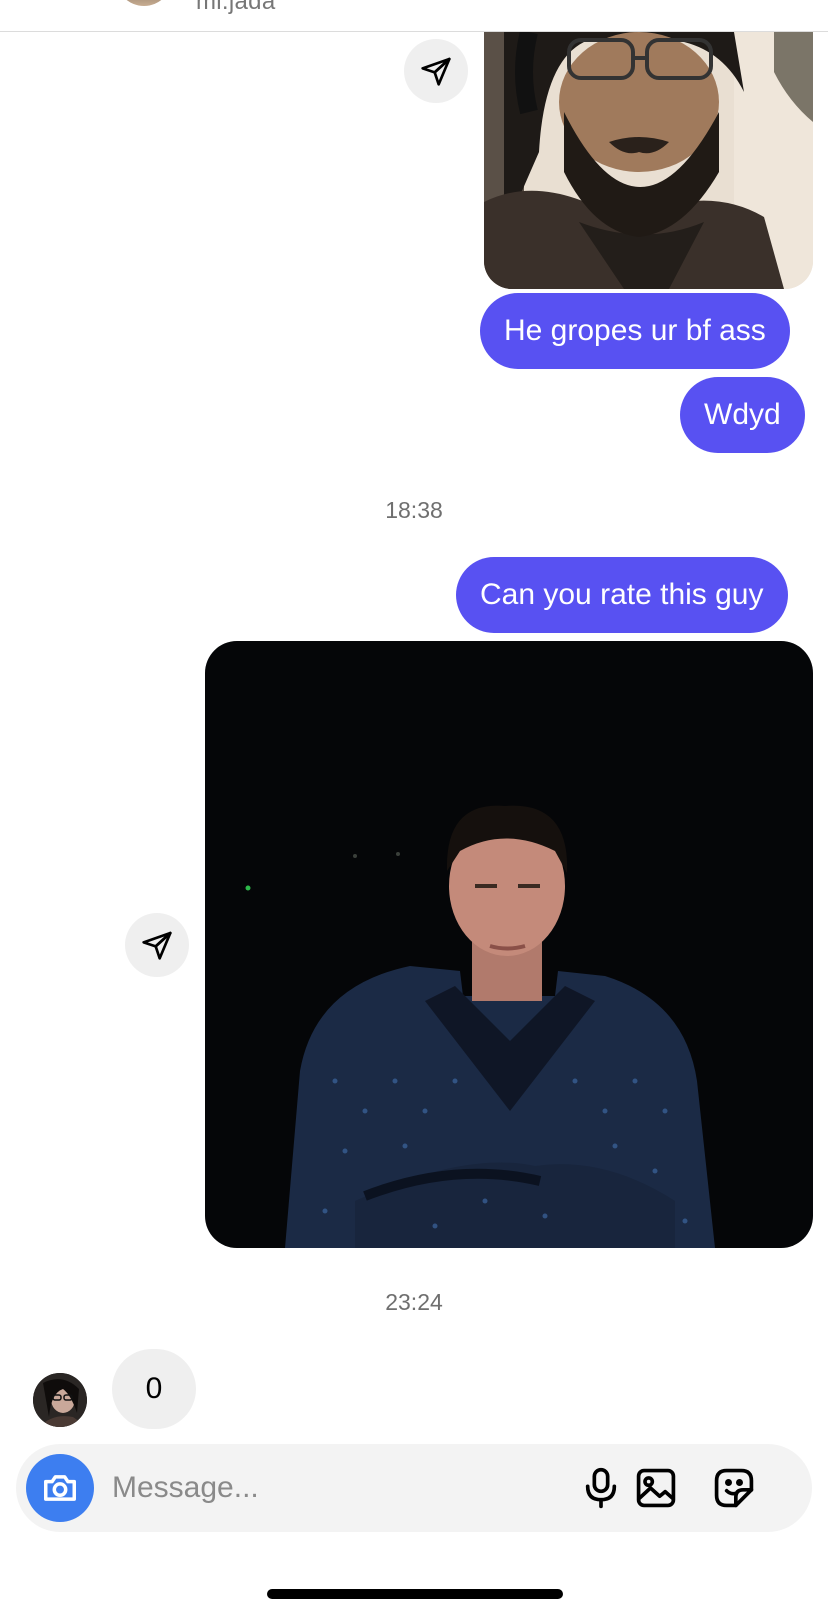 The width and height of the screenshot is (828, 1615). What do you see at coordinates (414, 1302) in the screenshot?
I see `timestamp: 23:24` at bounding box center [414, 1302].